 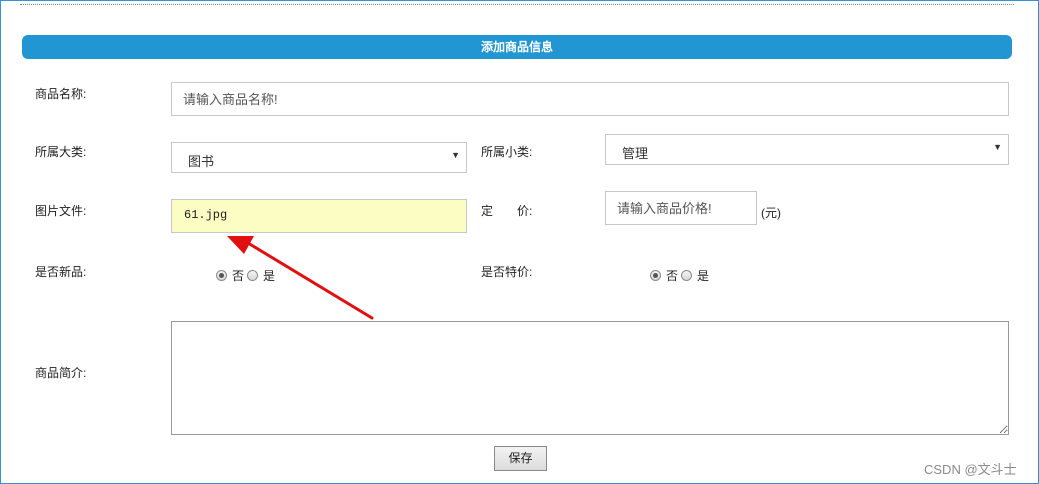 I want to click on annotation-arrow, so click(x=300, y=278).